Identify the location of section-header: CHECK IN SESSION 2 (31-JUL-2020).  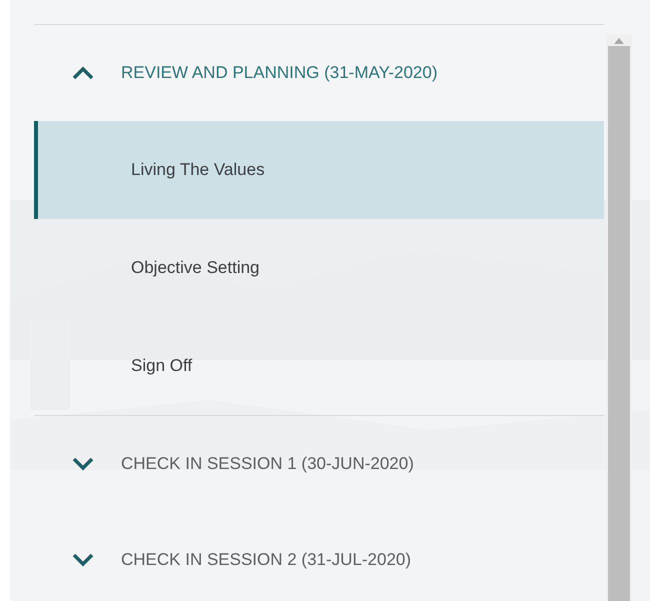
(319, 556).